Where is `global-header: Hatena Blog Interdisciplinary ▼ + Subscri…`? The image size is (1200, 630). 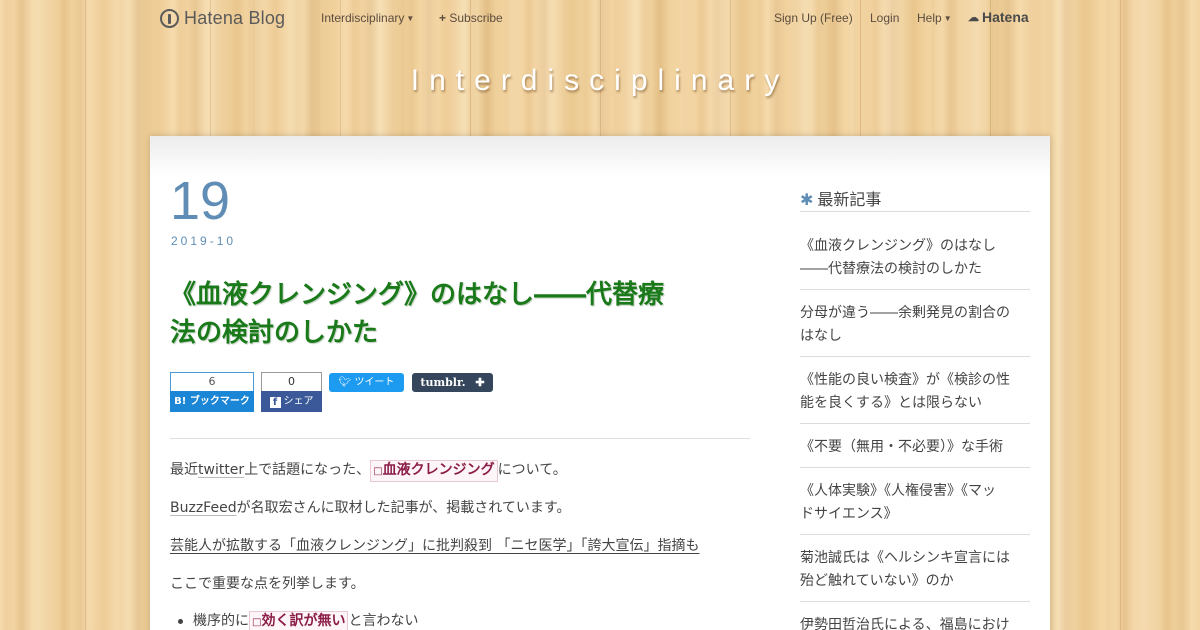
global-header: Hatena Blog Interdisciplinary ▼ + Subscri… is located at coordinates (600, 18).